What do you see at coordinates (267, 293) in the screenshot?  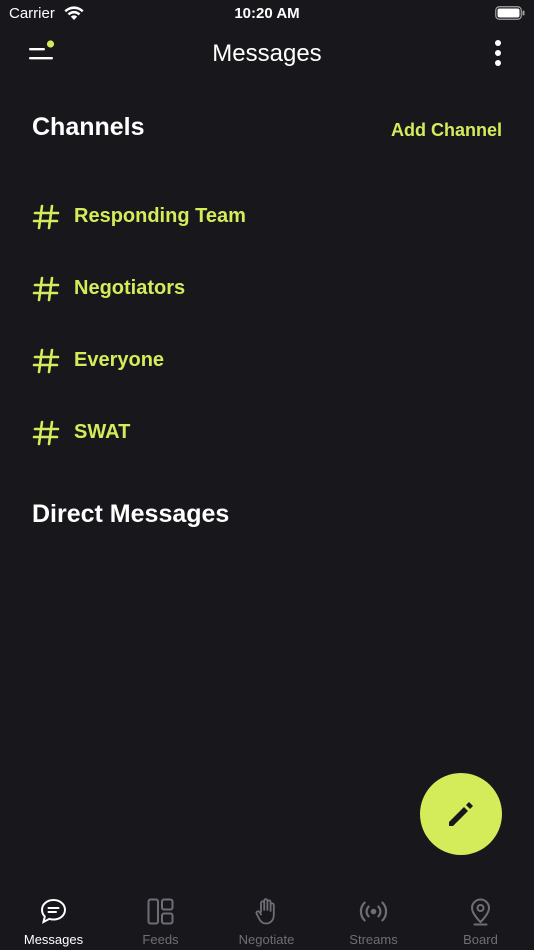 I see `channel-item-negotiators: Negotiators` at bounding box center [267, 293].